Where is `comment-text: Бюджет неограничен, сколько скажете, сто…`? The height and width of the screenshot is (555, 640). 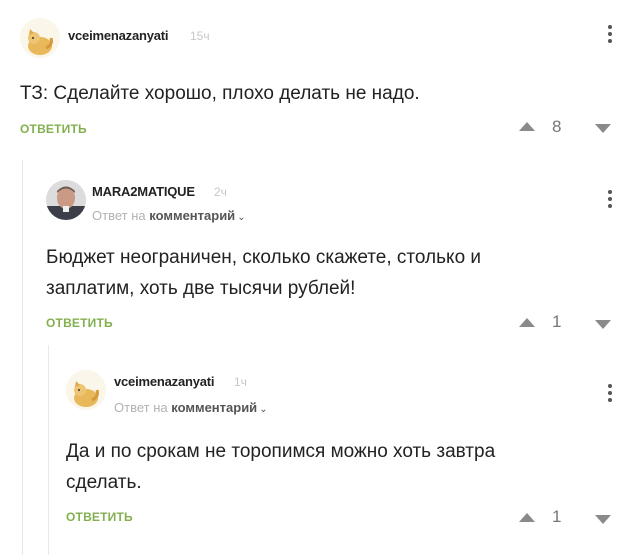
comment-text: Бюджет неограничен, сколько скажете, сто… is located at coordinates (263, 273).